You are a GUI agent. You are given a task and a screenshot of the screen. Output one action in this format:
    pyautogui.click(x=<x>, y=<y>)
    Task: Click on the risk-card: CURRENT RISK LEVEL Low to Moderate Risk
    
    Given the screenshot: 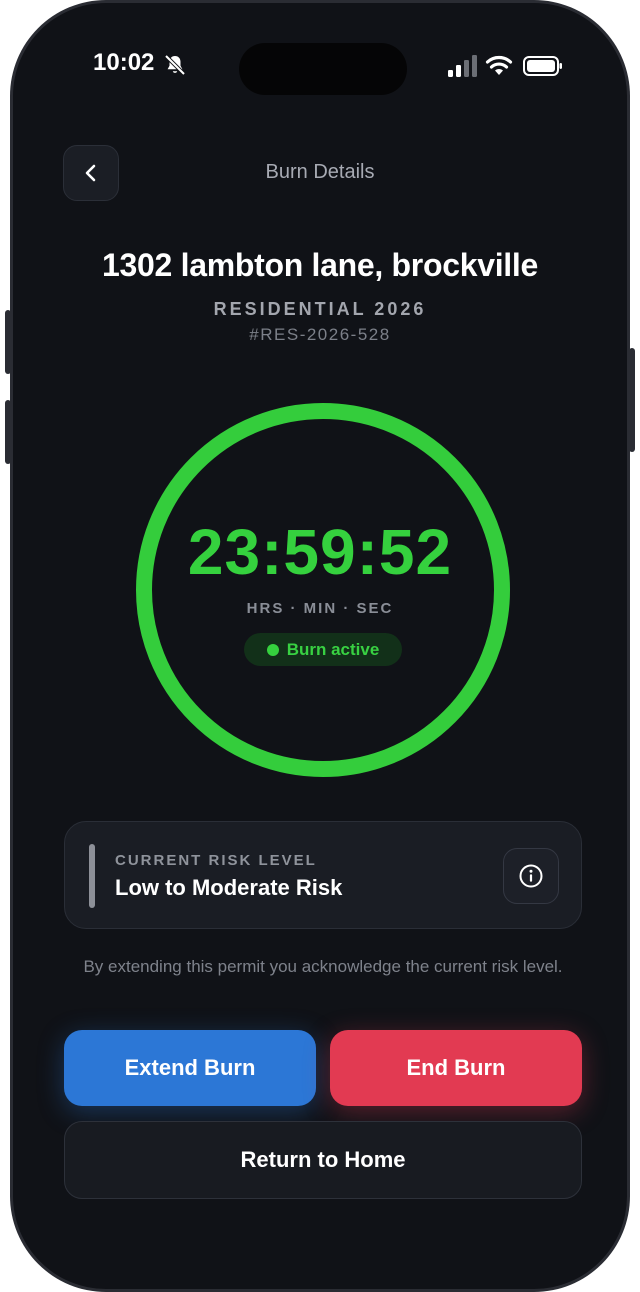 What is the action you would take?
    pyautogui.click(x=323, y=875)
    